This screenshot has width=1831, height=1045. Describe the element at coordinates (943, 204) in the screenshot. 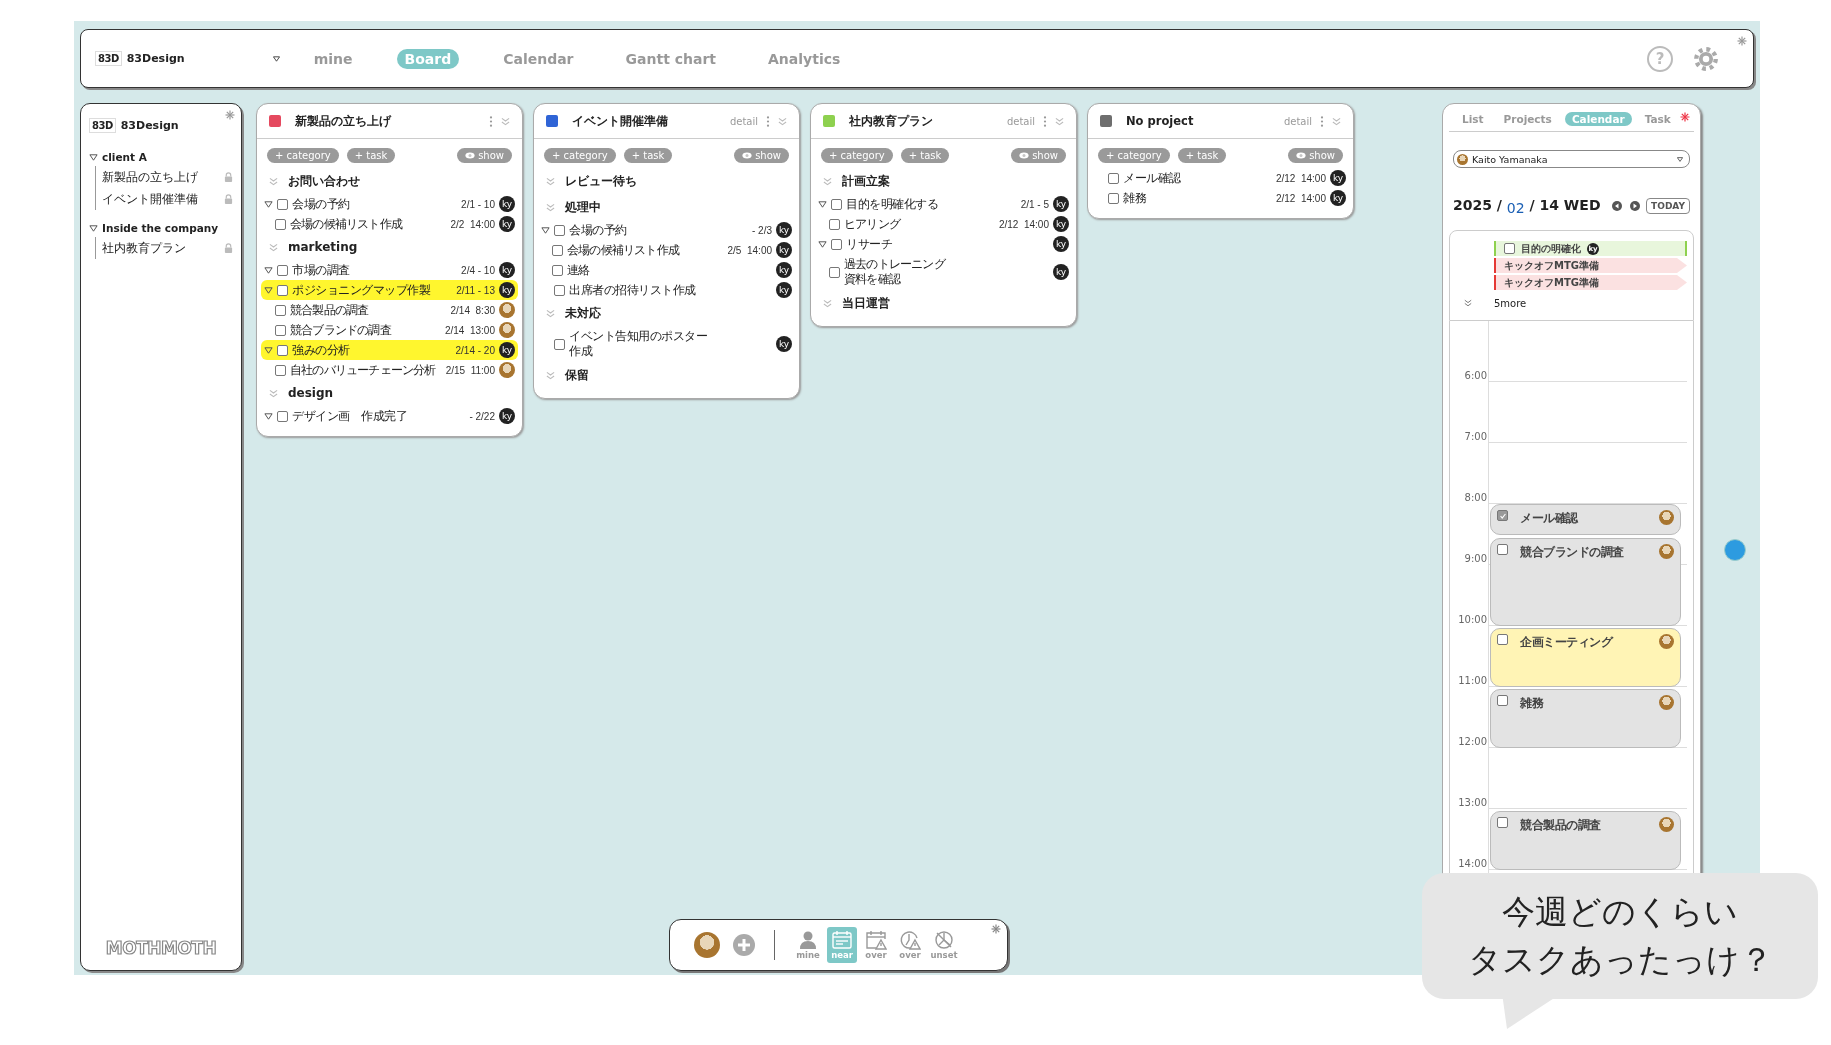

I see `task-row: 目的を明確化する 2/1 - 5 ky` at that location.